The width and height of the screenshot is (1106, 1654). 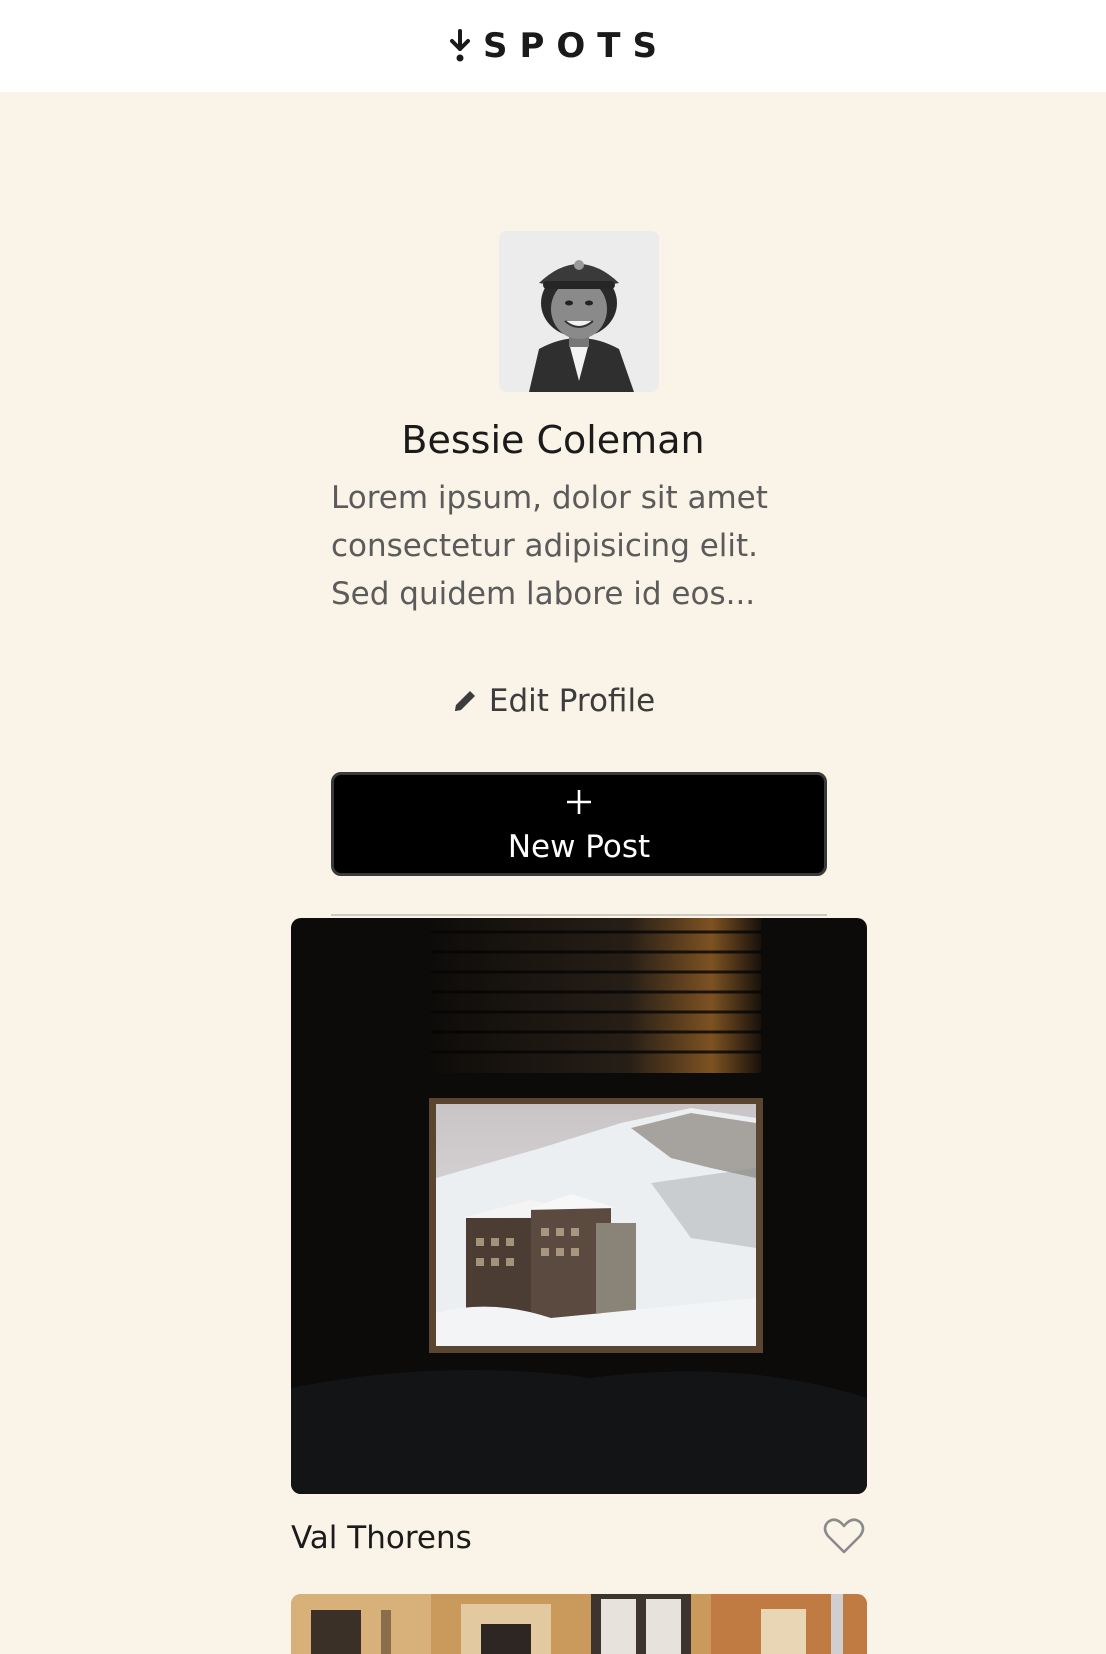 I want to click on down-arrow-pin-icon, so click(x=460, y=46).